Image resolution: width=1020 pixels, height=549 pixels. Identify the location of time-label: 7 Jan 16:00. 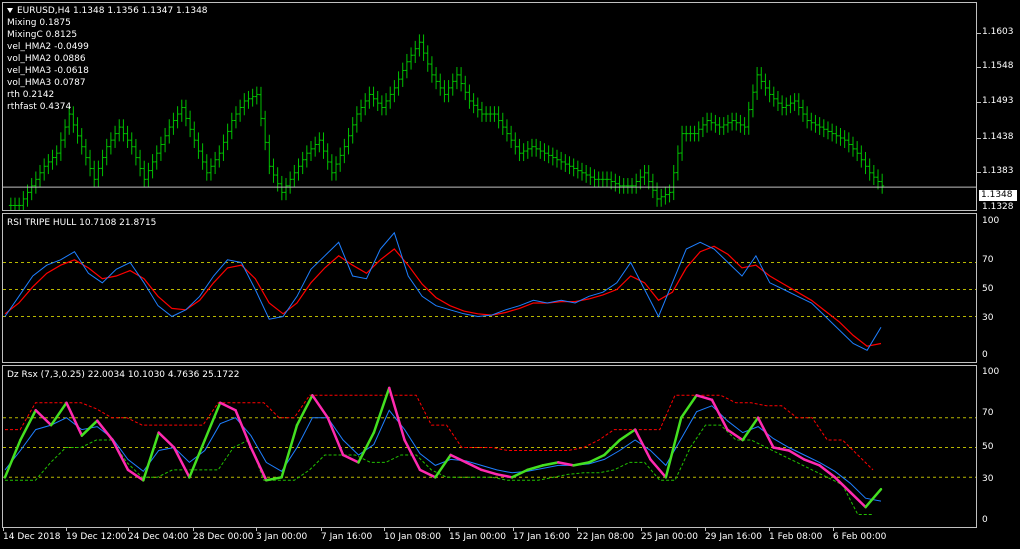
(347, 537).